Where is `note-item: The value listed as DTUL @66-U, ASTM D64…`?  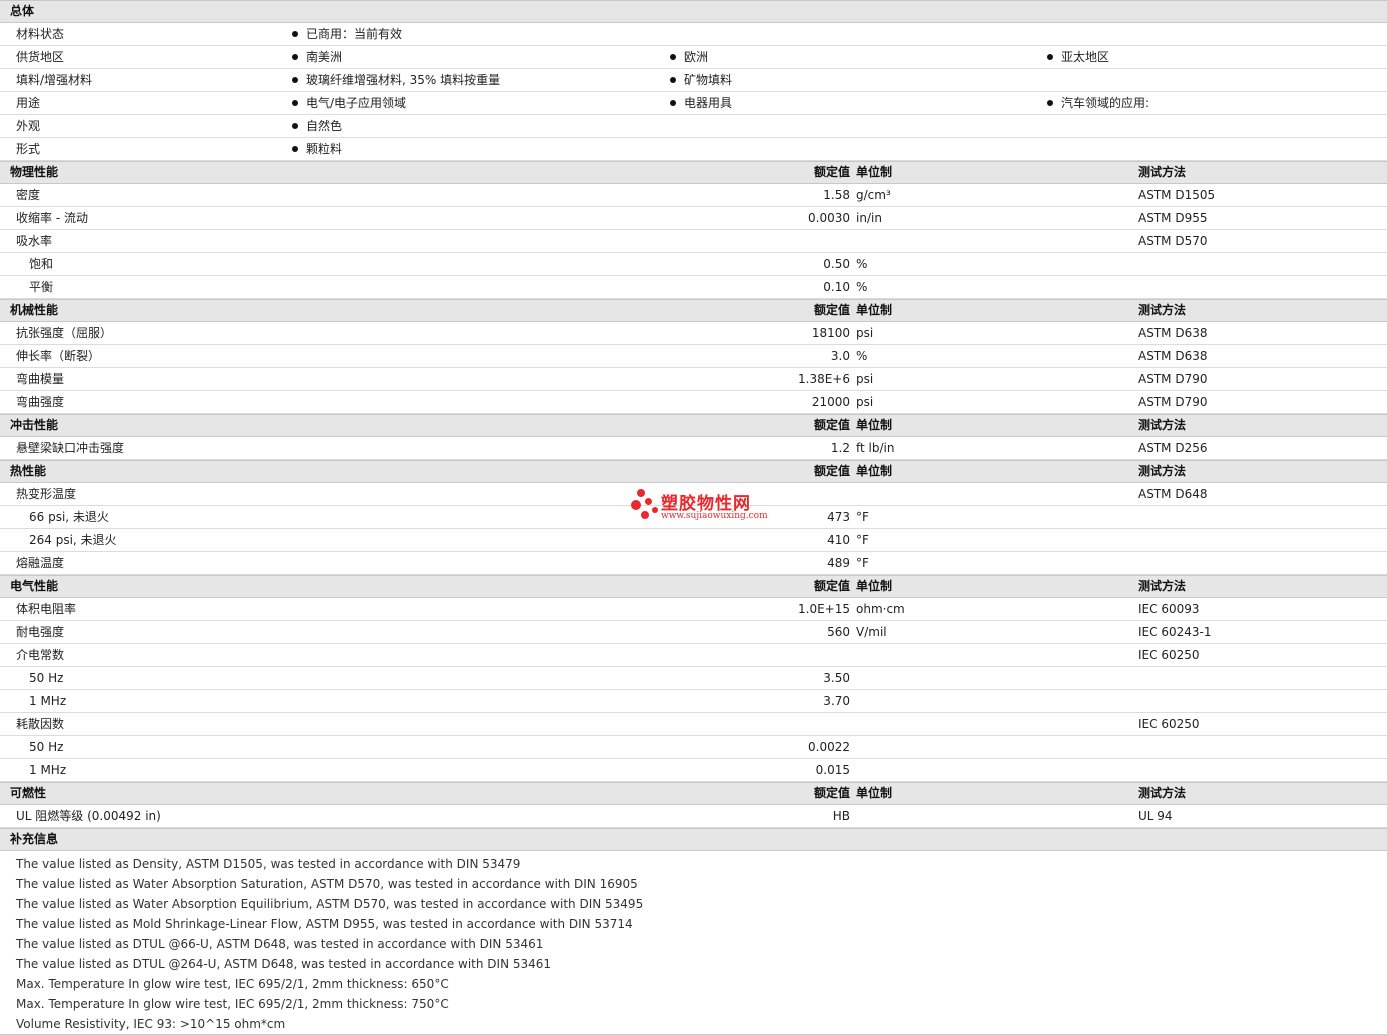
note-item: The value listed as DTUL @66-U, ASTM D64… is located at coordinates (280, 944).